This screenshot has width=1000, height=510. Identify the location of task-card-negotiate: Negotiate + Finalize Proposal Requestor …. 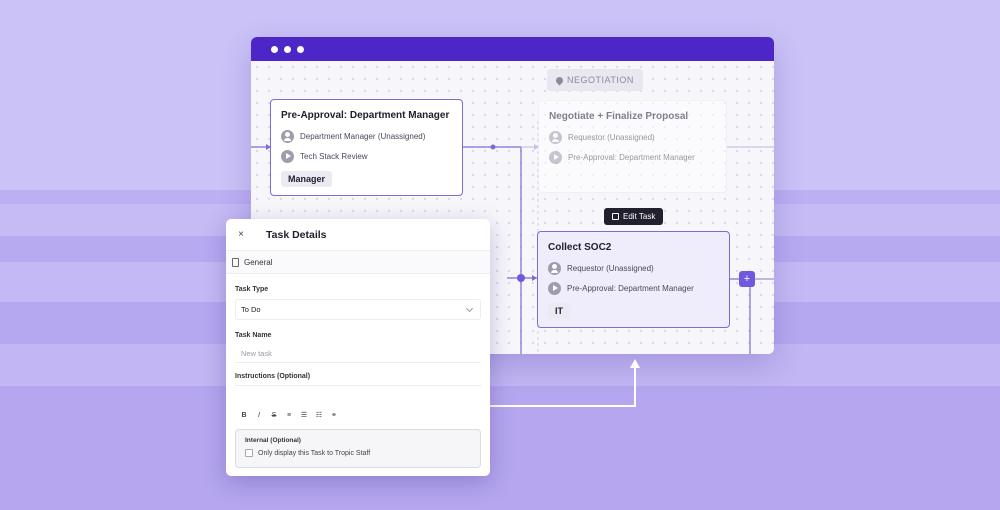
(632, 146).